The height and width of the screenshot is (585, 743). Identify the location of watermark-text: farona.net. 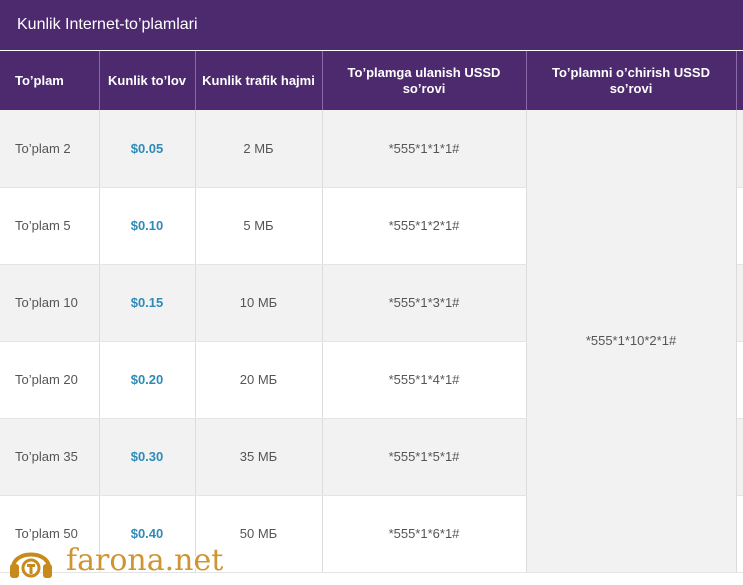
(144, 560).